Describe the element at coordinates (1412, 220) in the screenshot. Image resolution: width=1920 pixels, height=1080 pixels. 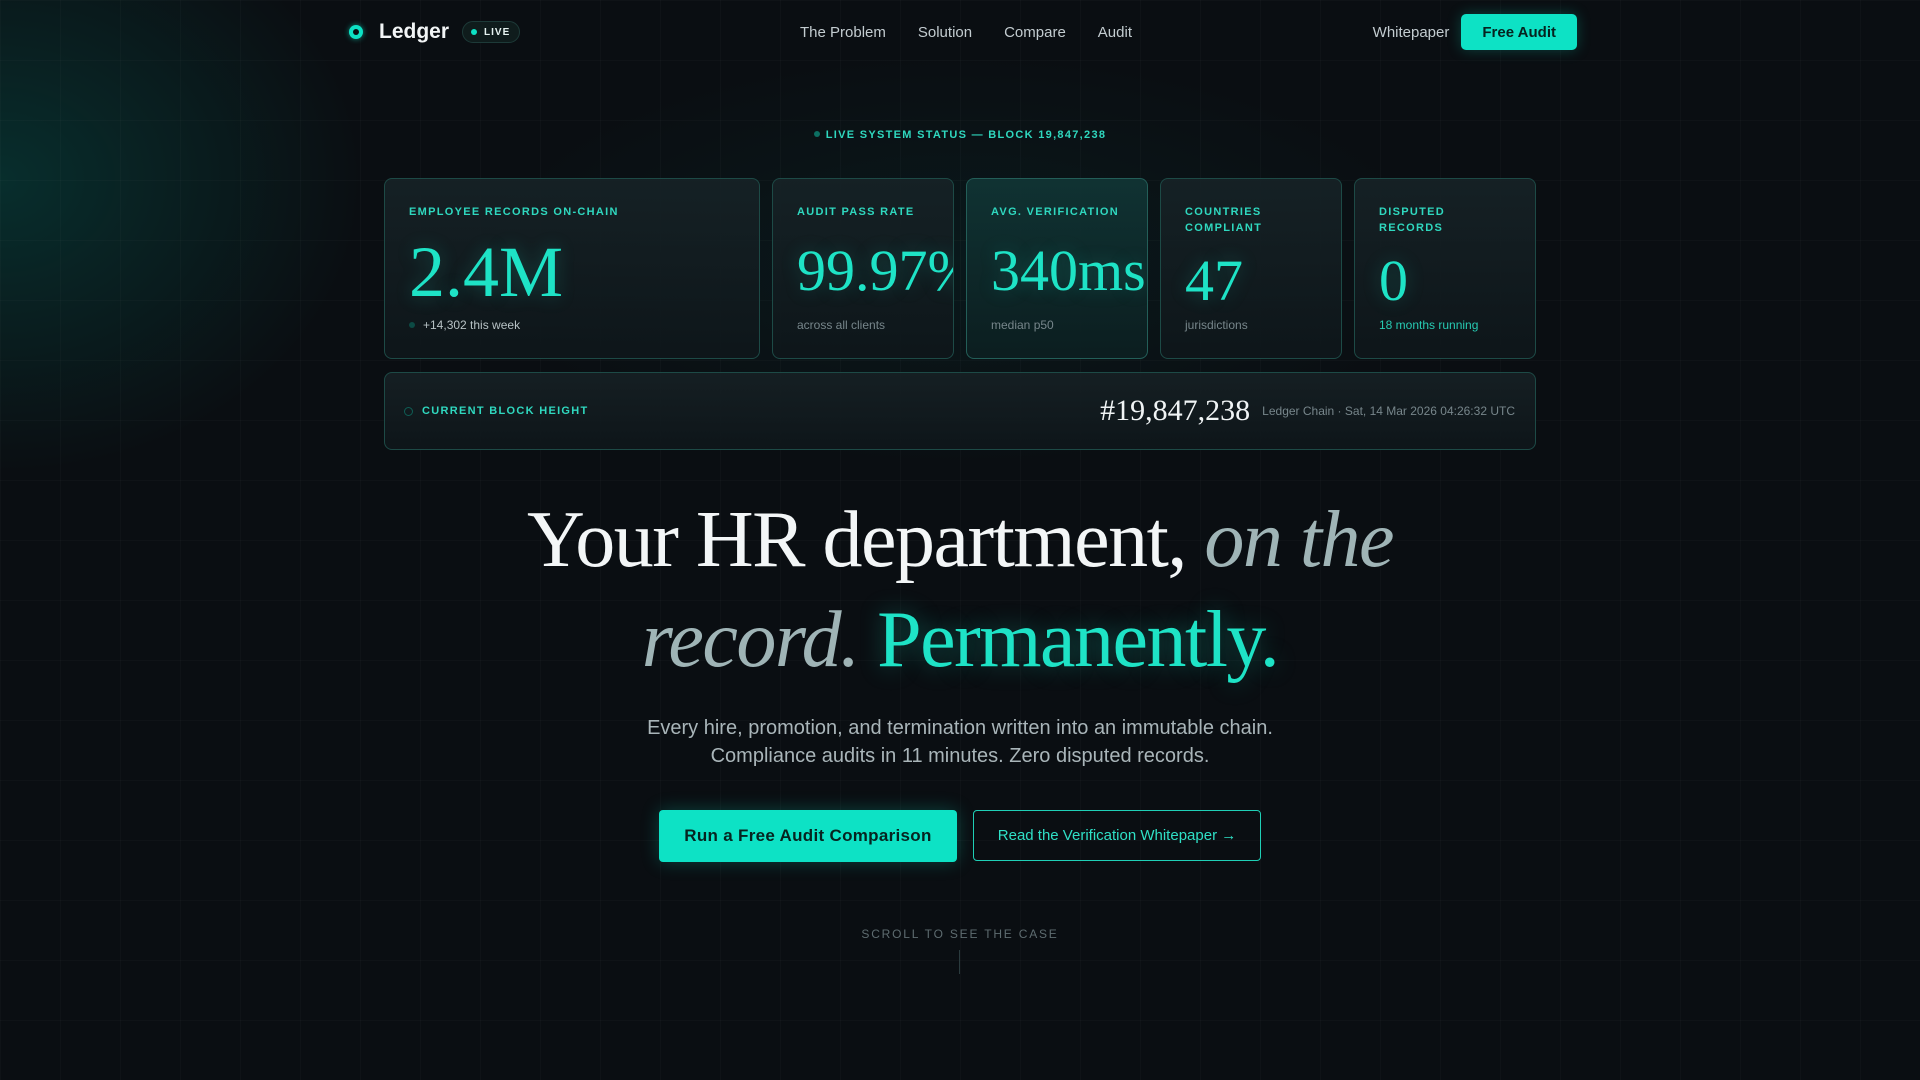
I see `stat-label: DISPUTED RECORDS` at that location.